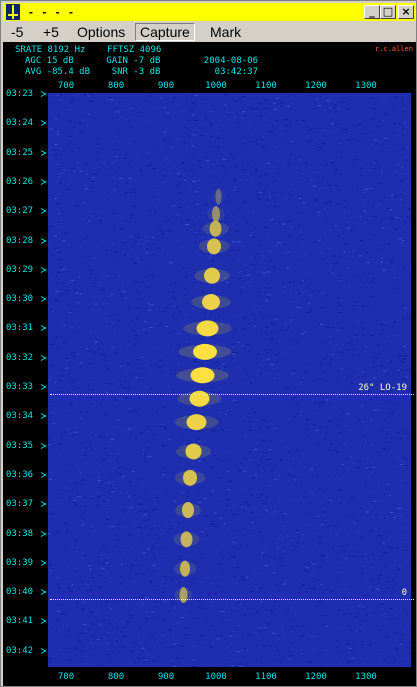 Image resolution: width=417 pixels, height=687 pixels. Describe the element at coordinates (20, 621) in the screenshot. I see `time-label-0341: 03:41` at that location.